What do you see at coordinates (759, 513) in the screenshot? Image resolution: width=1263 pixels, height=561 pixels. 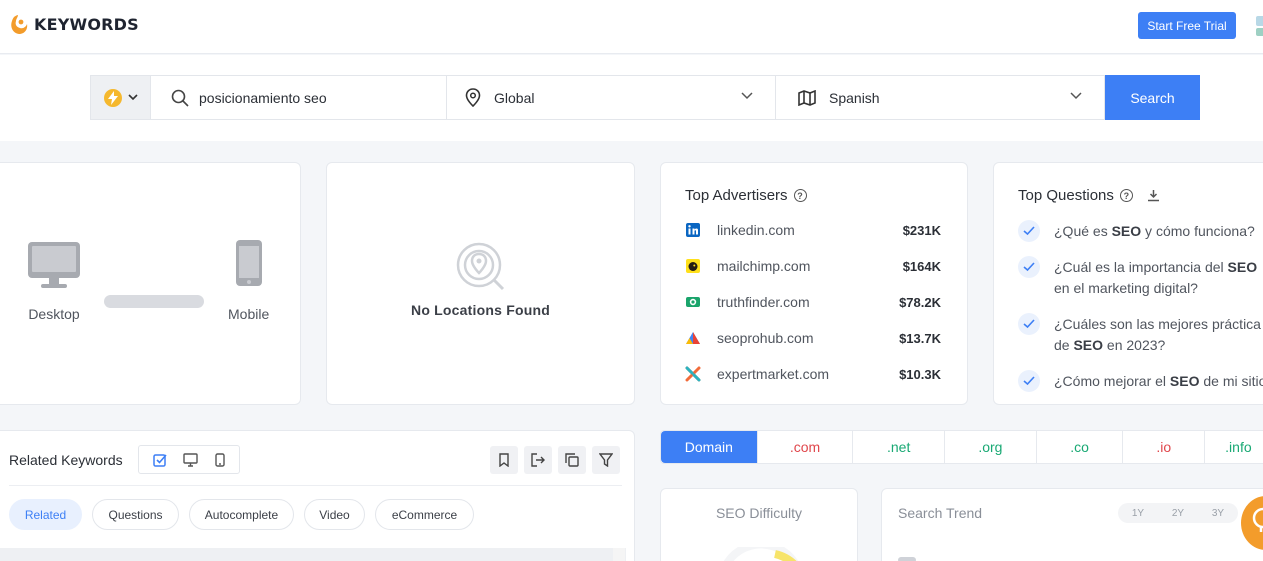 I see `seo-difficulty-title: SEO Difficulty` at bounding box center [759, 513].